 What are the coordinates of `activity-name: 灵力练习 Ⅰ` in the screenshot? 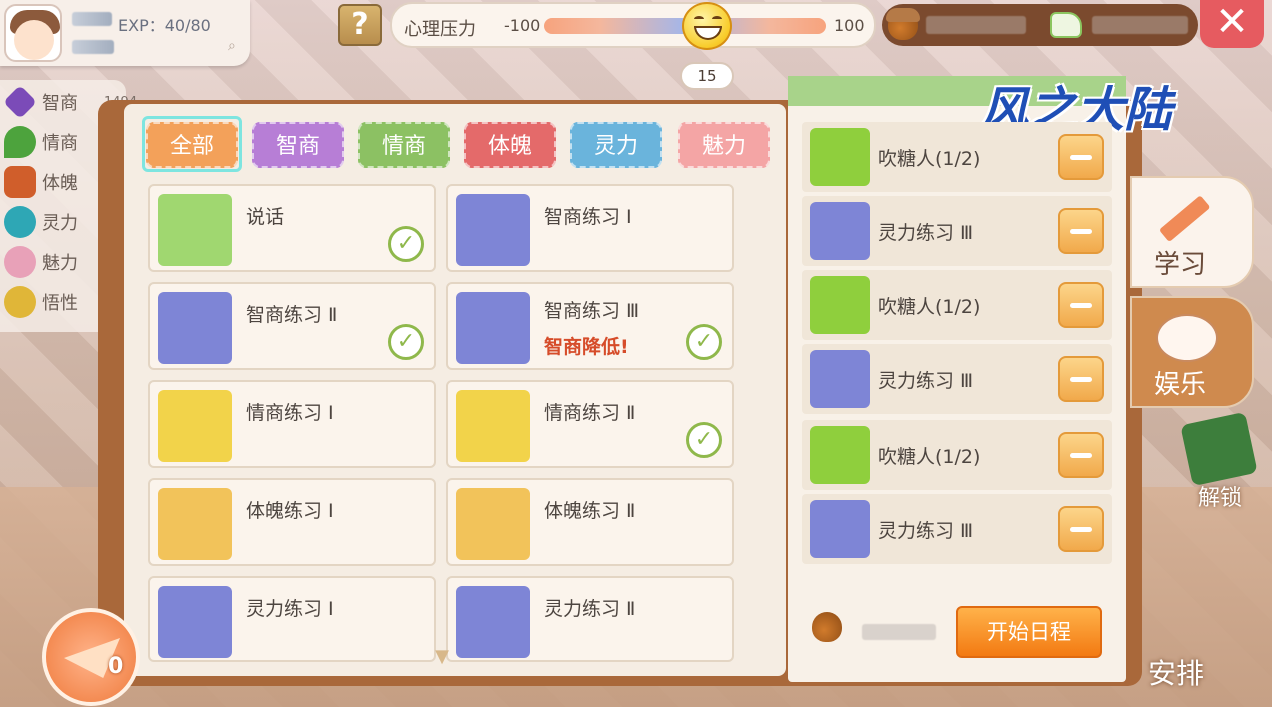 It's located at (290, 609).